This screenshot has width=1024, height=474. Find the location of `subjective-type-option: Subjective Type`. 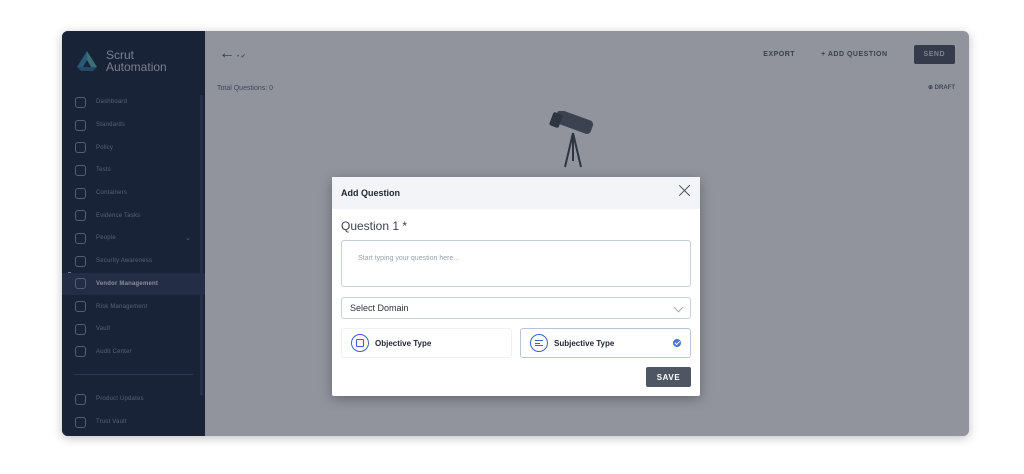

subjective-type-option: Subjective Type is located at coordinates (605, 343).